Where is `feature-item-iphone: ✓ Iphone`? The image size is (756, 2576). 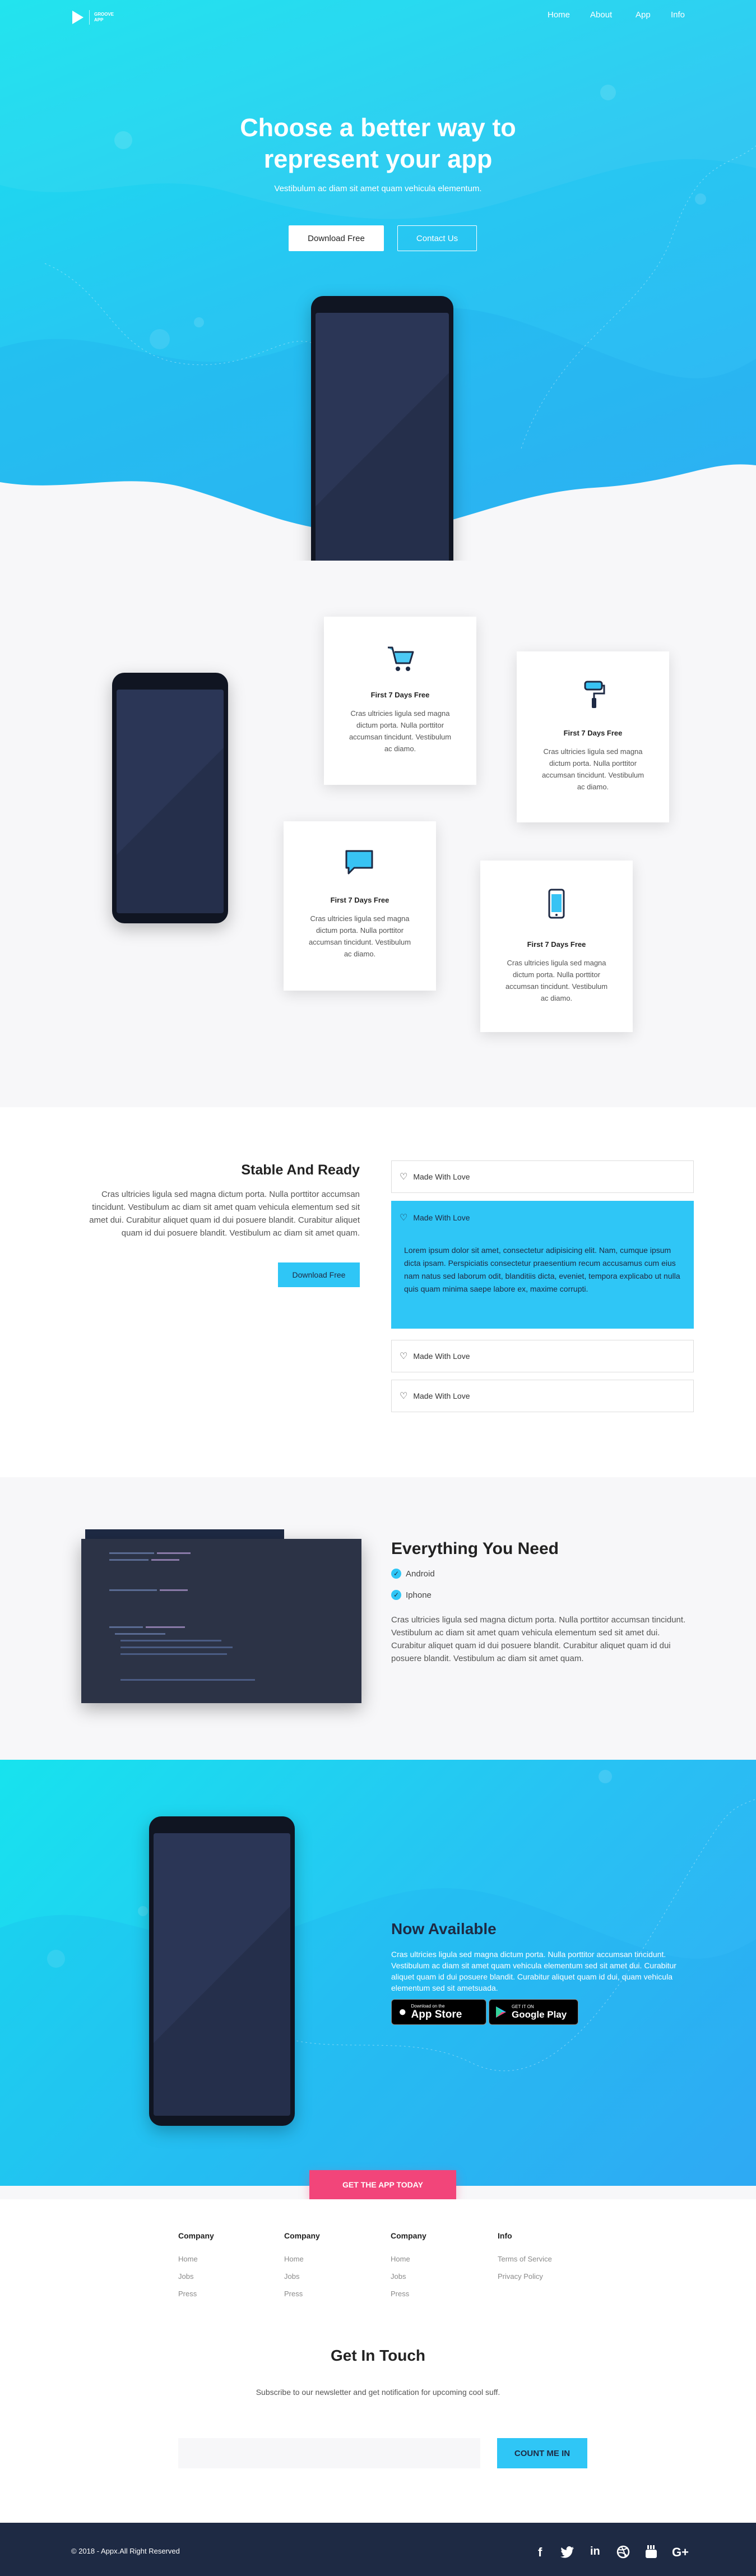 feature-item-iphone: ✓ Iphone is located at coordinates (412, 1595).